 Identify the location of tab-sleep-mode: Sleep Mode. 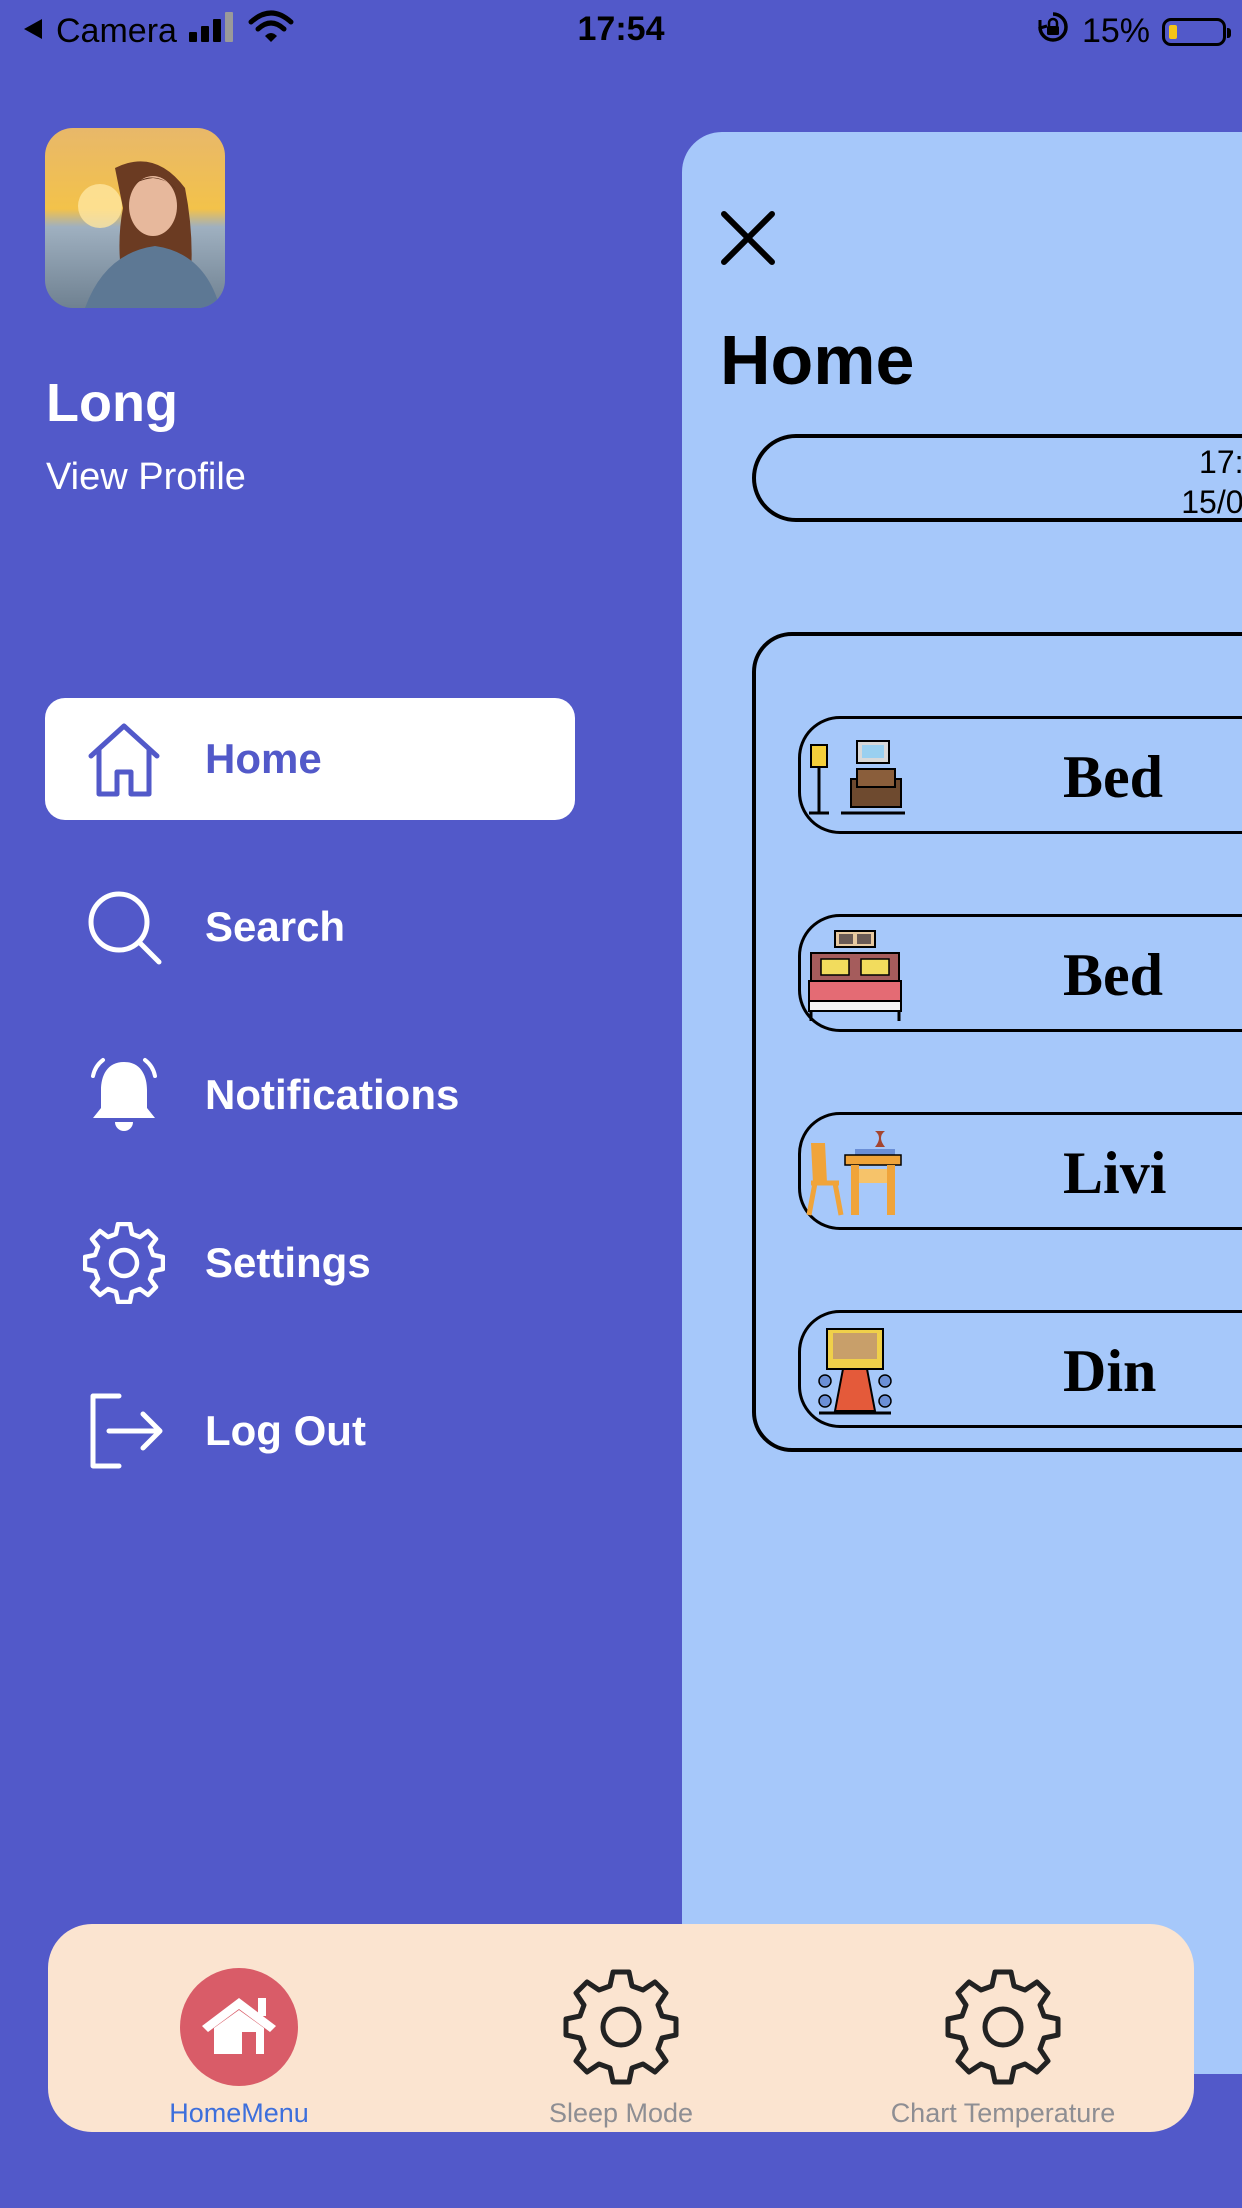
(621, 2028).